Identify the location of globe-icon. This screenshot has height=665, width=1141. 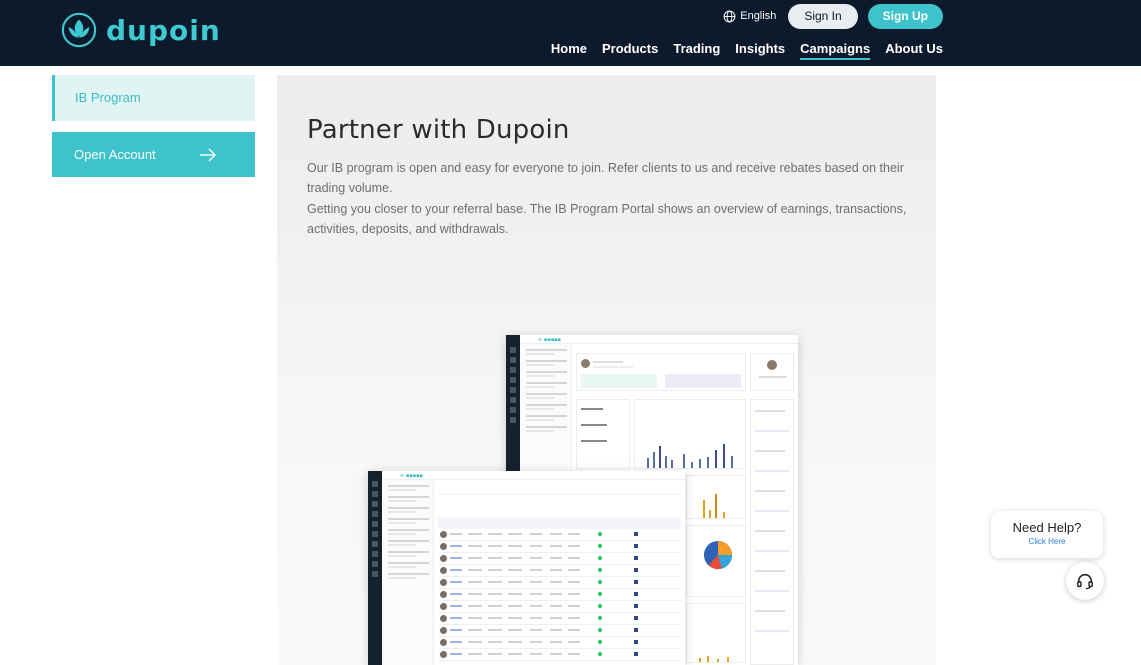
(729, 16).